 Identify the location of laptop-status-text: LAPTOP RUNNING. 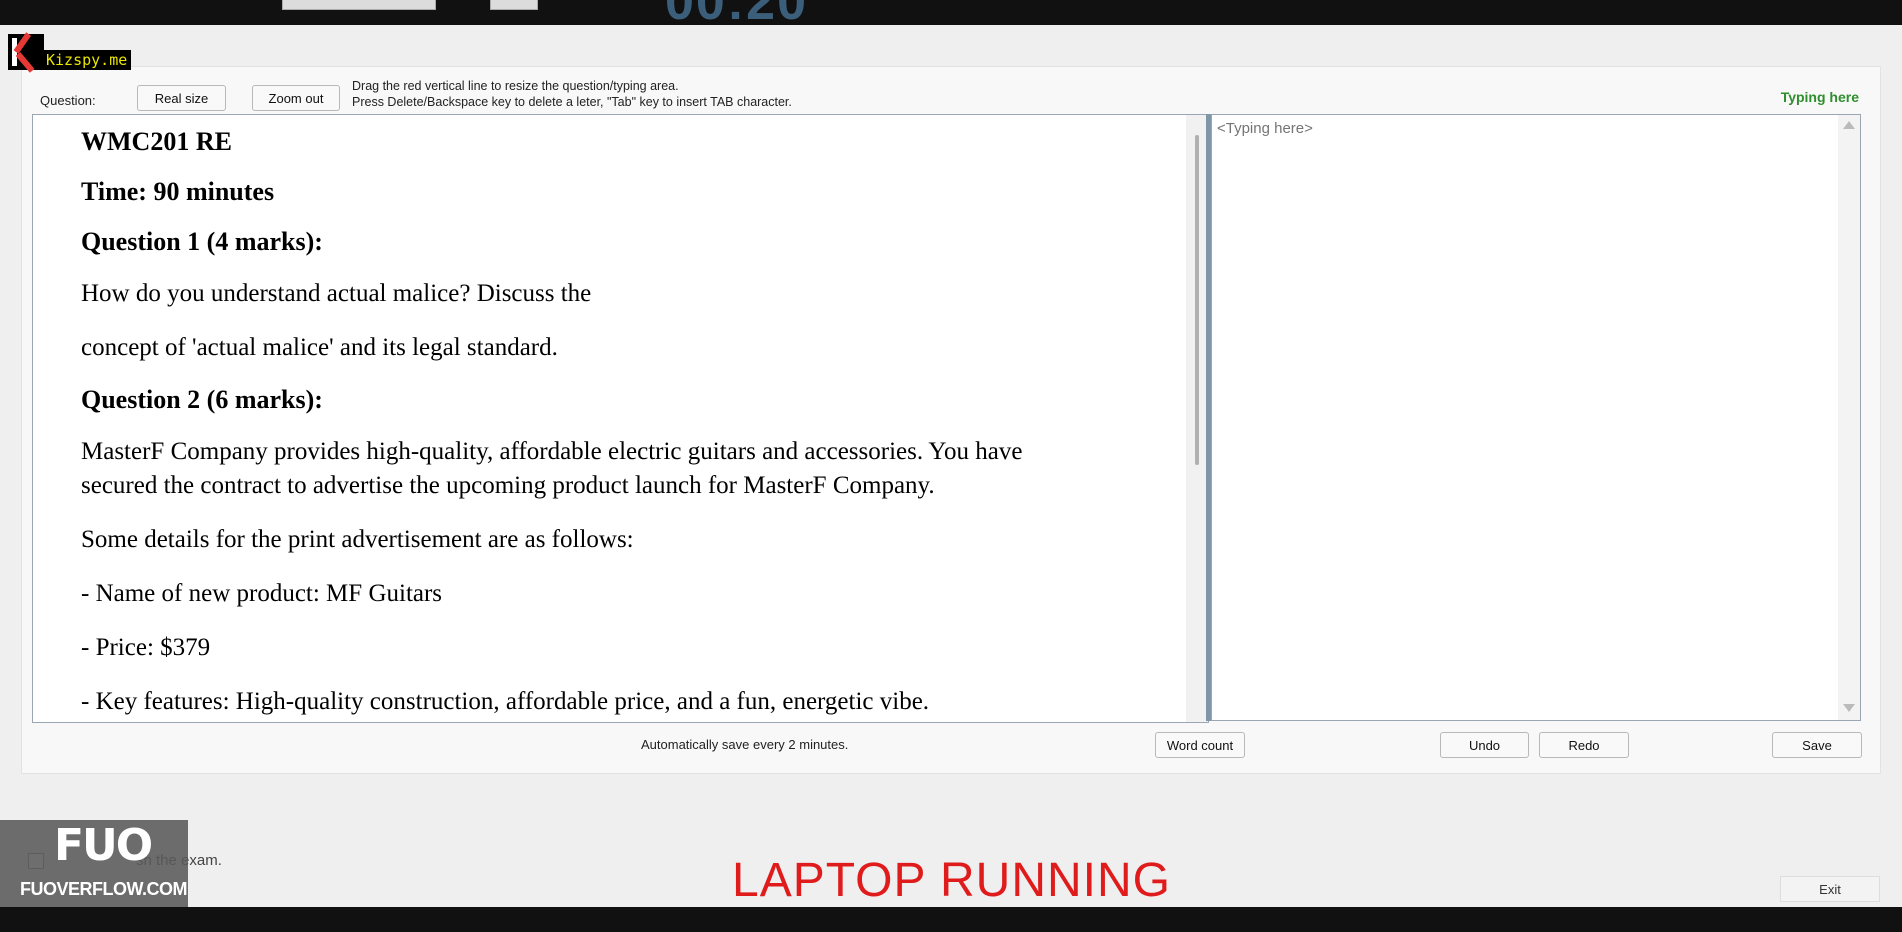
(951, 880).